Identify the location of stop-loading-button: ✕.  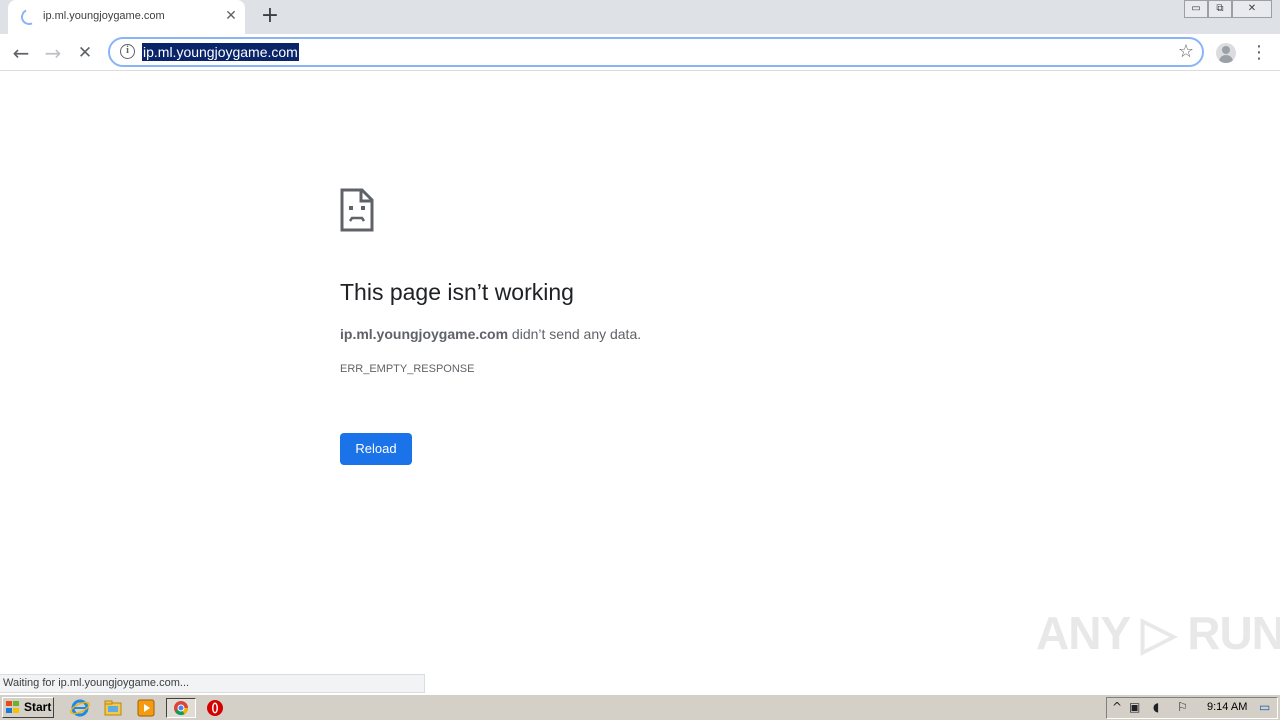
(85, 53).